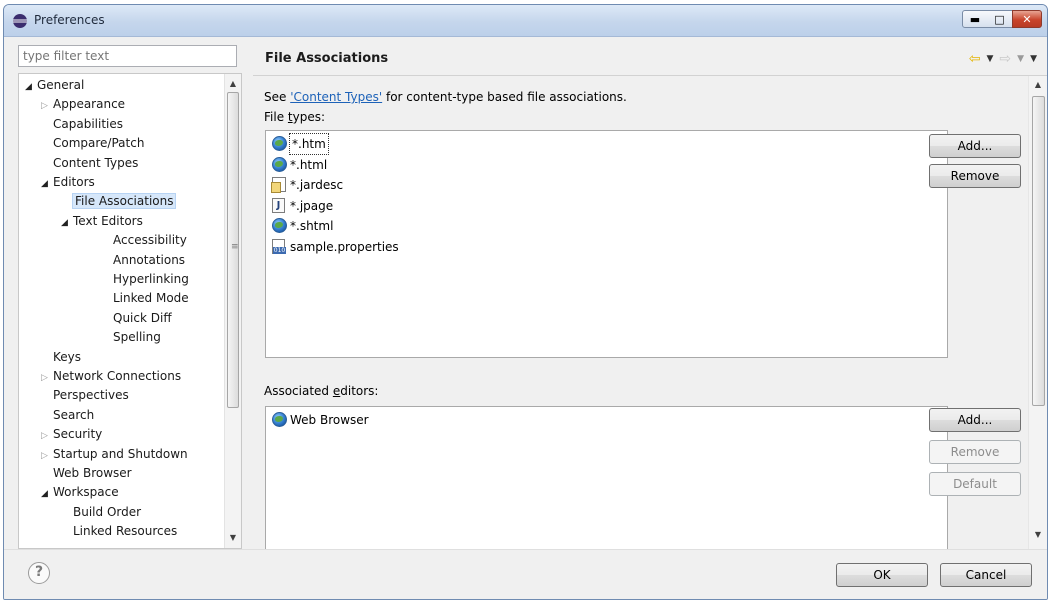 Image resolution: width=1055 pixels, height=604 pixels. Describe the element at coordinates (86, 492) in the screenshot. I see `tree-item-label: Workspace` at that location.